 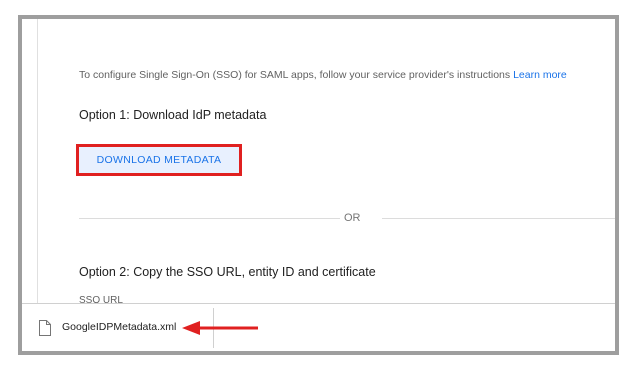 I want to click on downloaded-file-name: GoogleIDPMetadata.xml, so click(x=119, y=327).